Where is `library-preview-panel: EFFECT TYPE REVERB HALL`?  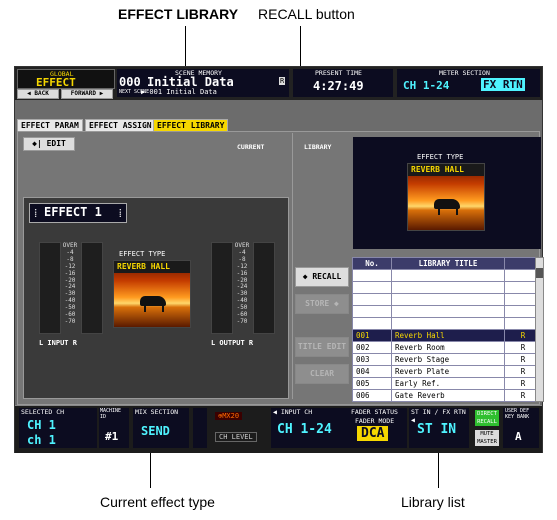
library-preview-panel: EFFECT TYPE REVERB HALL is located at coordinates (447, 193).